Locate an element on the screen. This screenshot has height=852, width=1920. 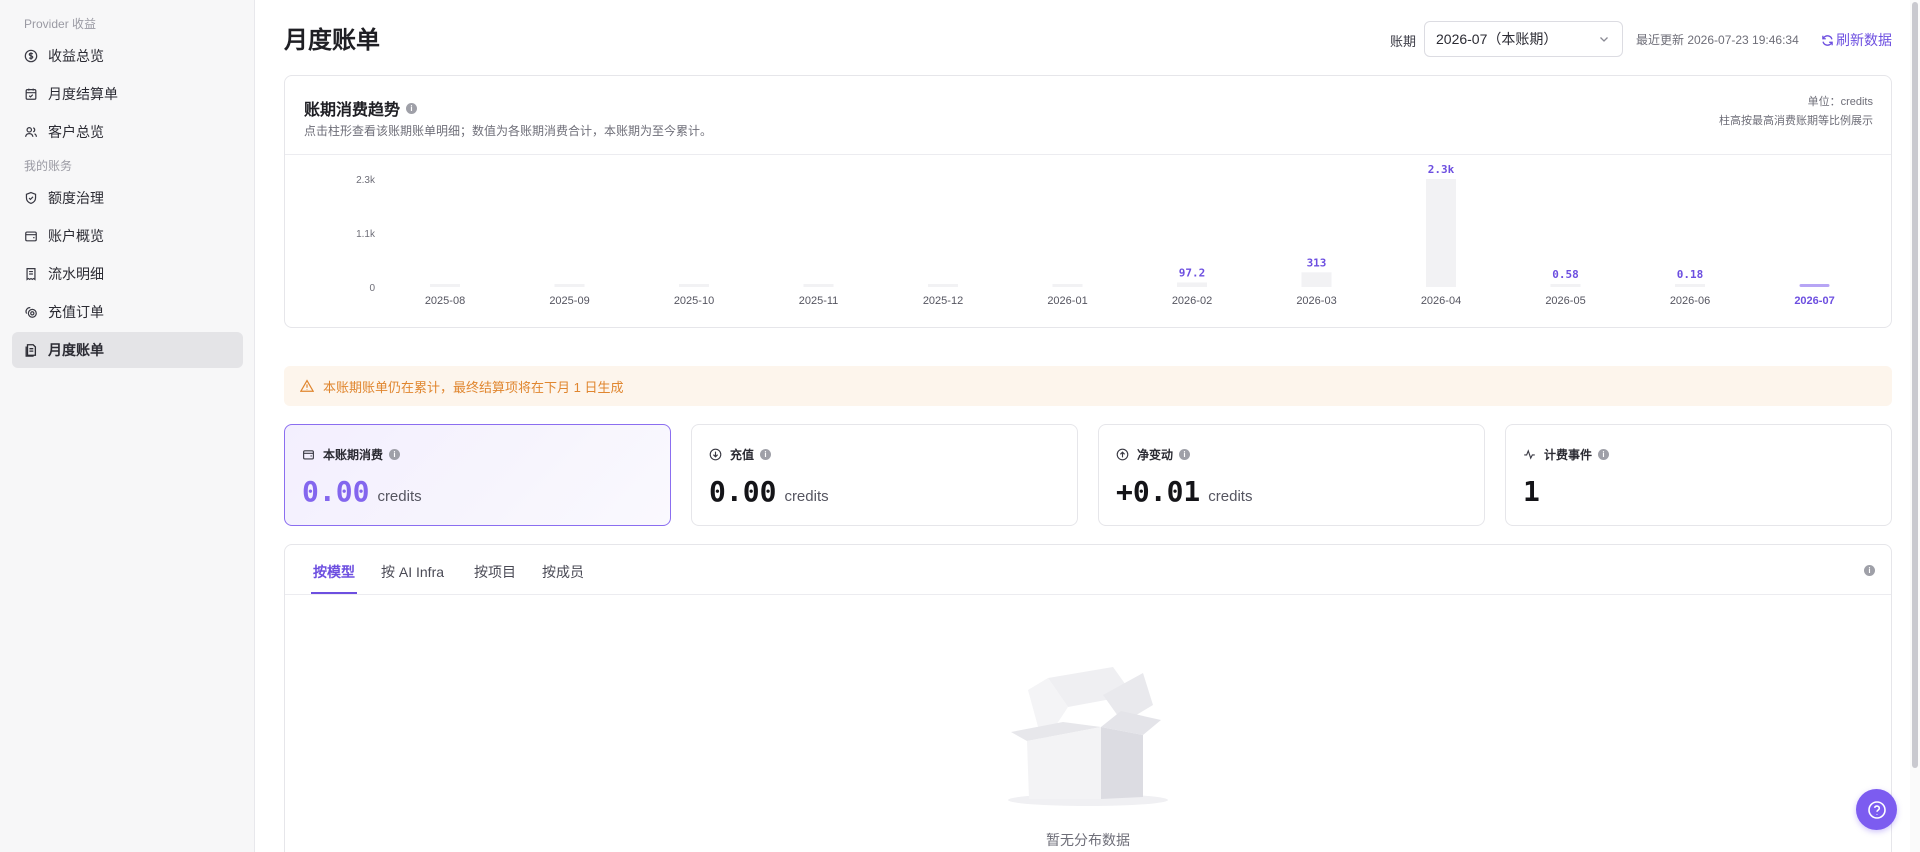
sidebar-item-monthly-settlement: 月度结算单 is located at coordinates (127, 94).